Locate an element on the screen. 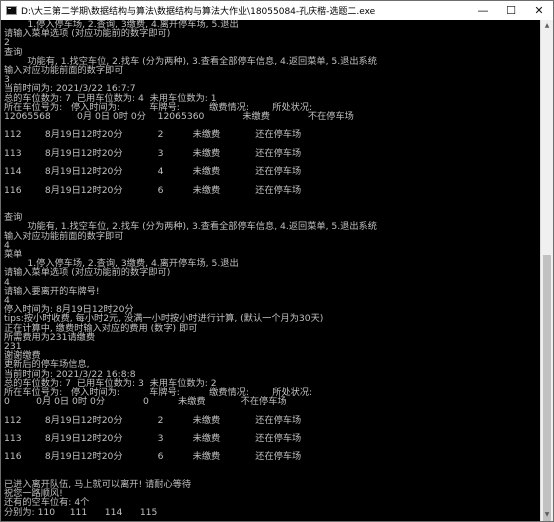 The height and width of the screenshot is (522, 554). console-app-icon is located at coordinates (11, 10).